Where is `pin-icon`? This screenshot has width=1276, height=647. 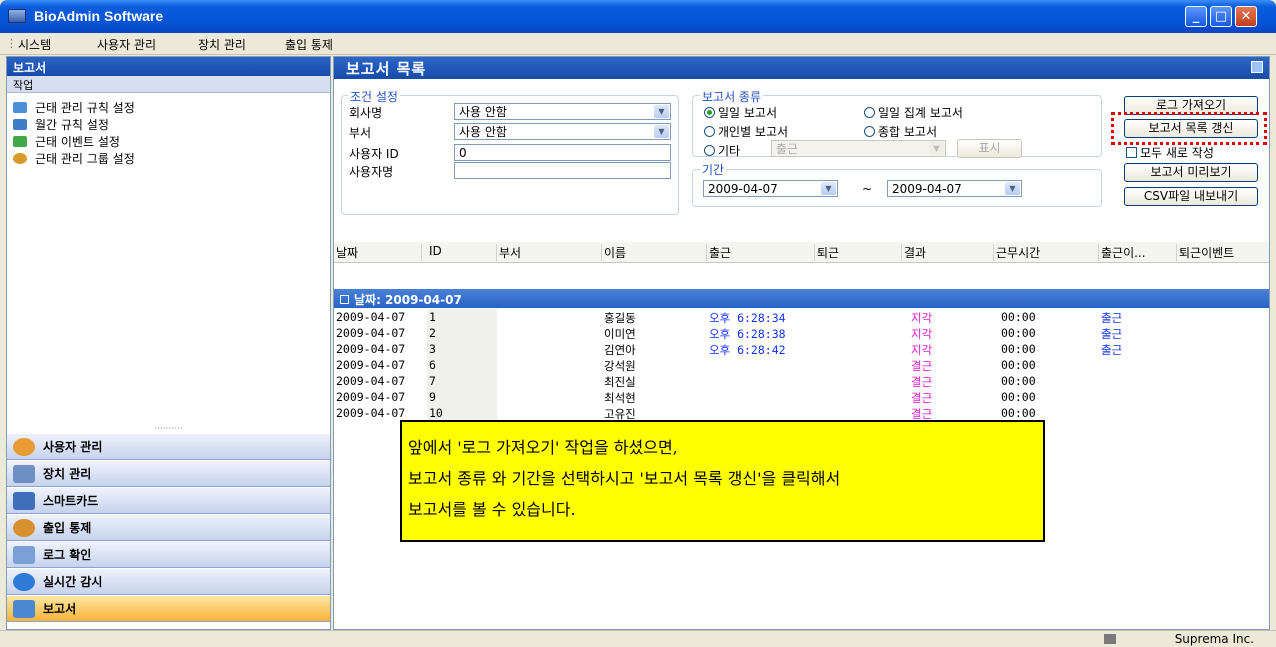
pin-icon is located at coordinates (1257, 67).